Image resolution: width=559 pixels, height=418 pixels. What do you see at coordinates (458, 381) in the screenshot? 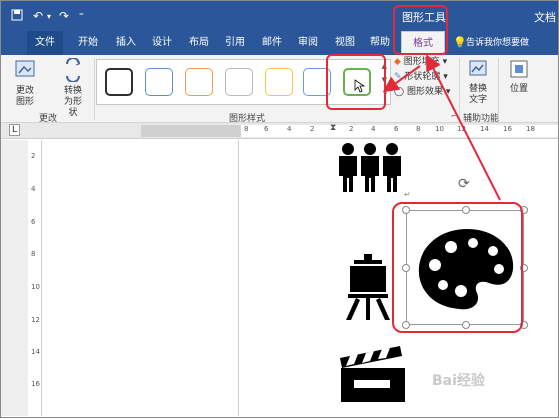
I see `watermark: Bai经验` at bounding box center [458, 381].